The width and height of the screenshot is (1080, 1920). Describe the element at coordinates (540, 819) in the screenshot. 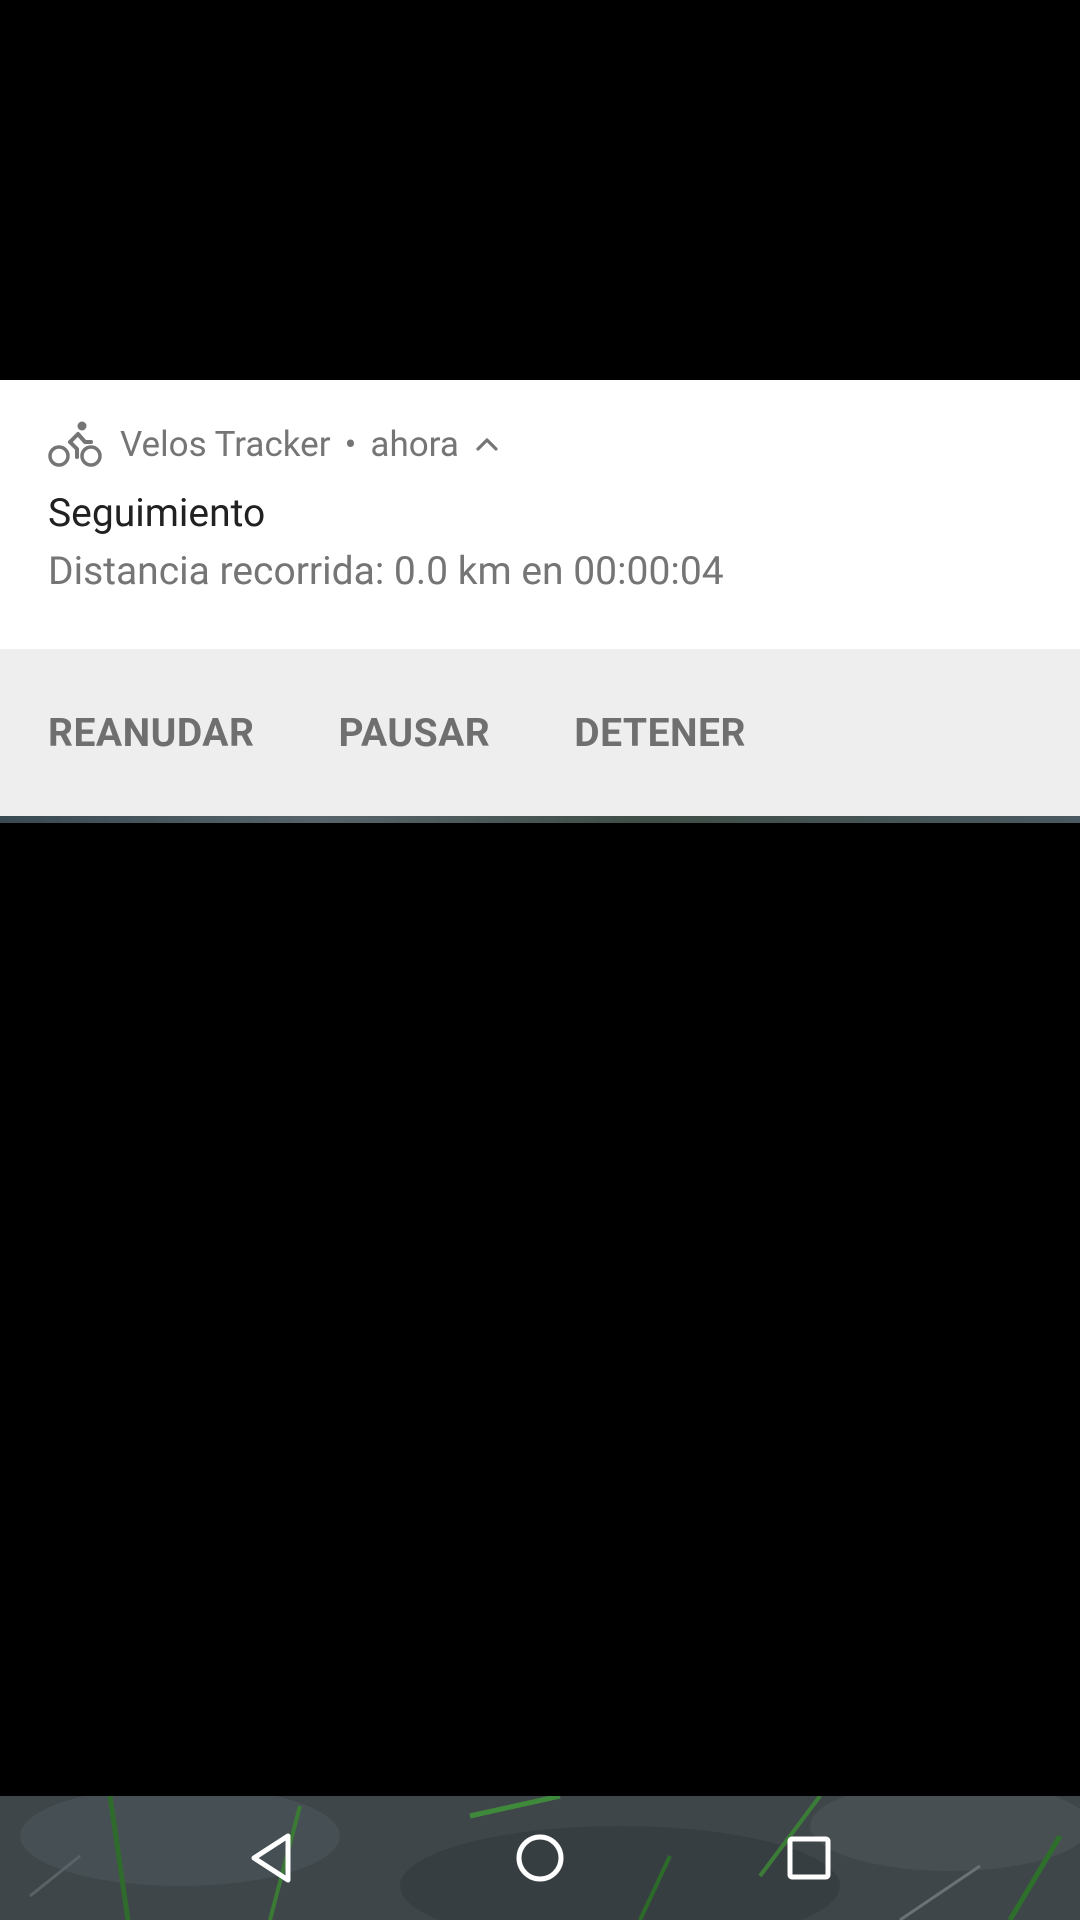

I see `wallpaper-strip` at that location.